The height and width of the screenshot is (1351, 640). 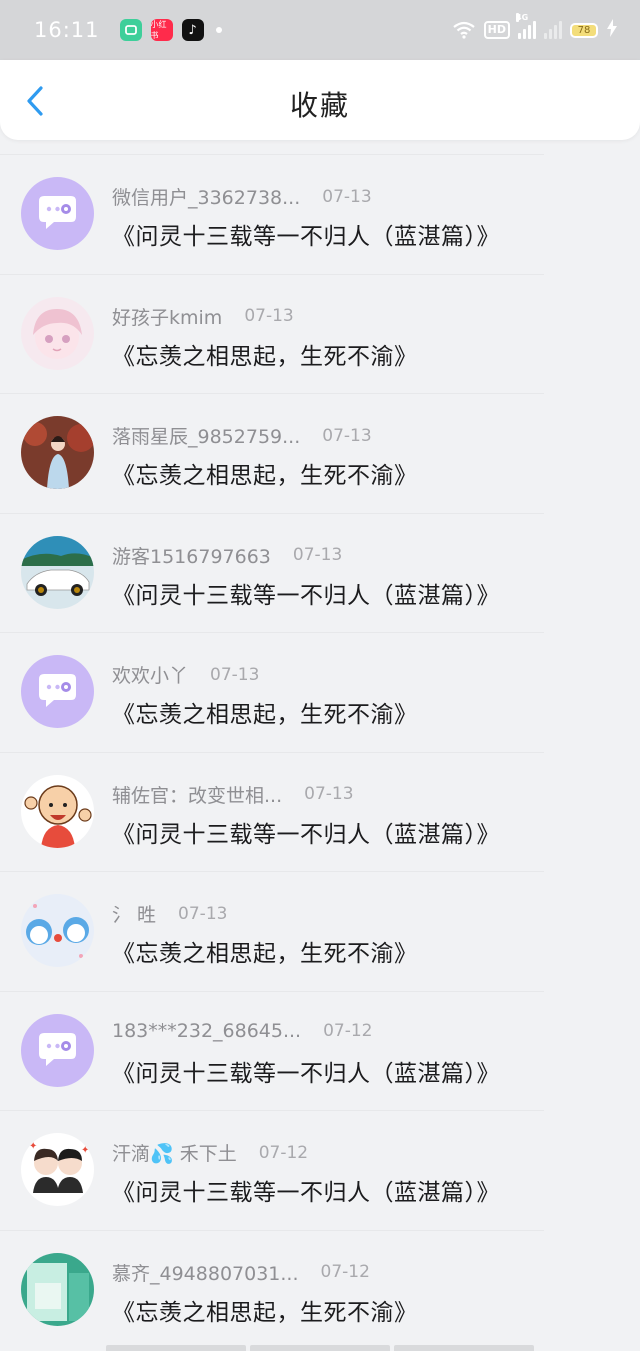 What do you see at coordinates (169, 913) in the screenshot?
I see `item-meta: 氵 甠 07-13` at bounding box center [169, 913].